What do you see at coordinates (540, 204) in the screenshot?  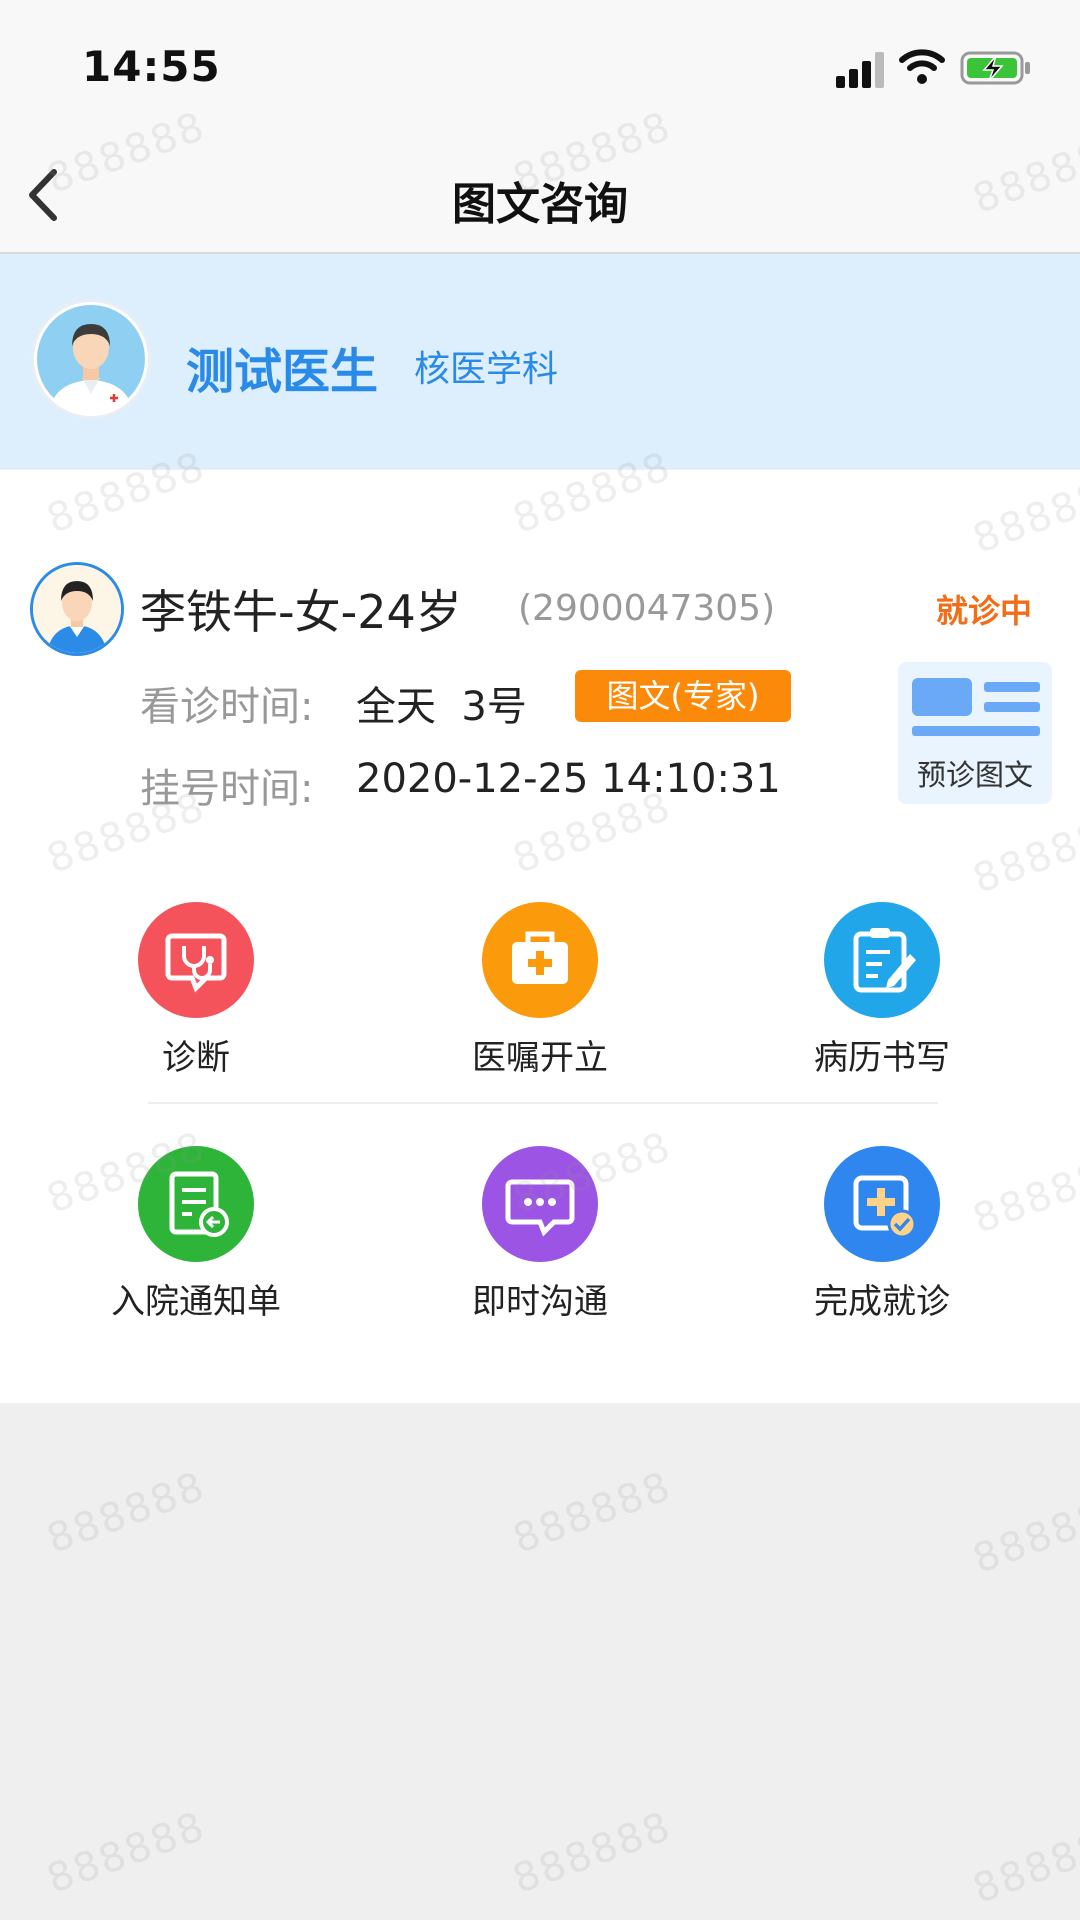 I see `page-title: 图文咨询` at bounding box center [540, 204].